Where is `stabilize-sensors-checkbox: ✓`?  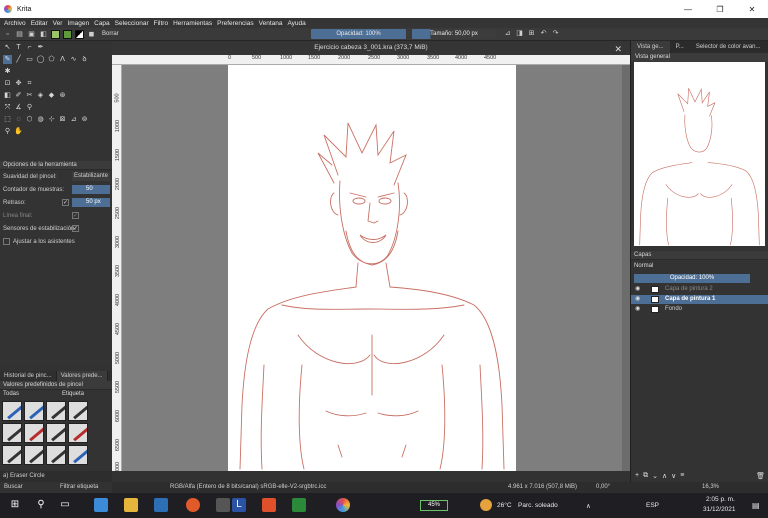
stabilize-sensors-checkbox: ✓ is located at coordinates (75, 228).